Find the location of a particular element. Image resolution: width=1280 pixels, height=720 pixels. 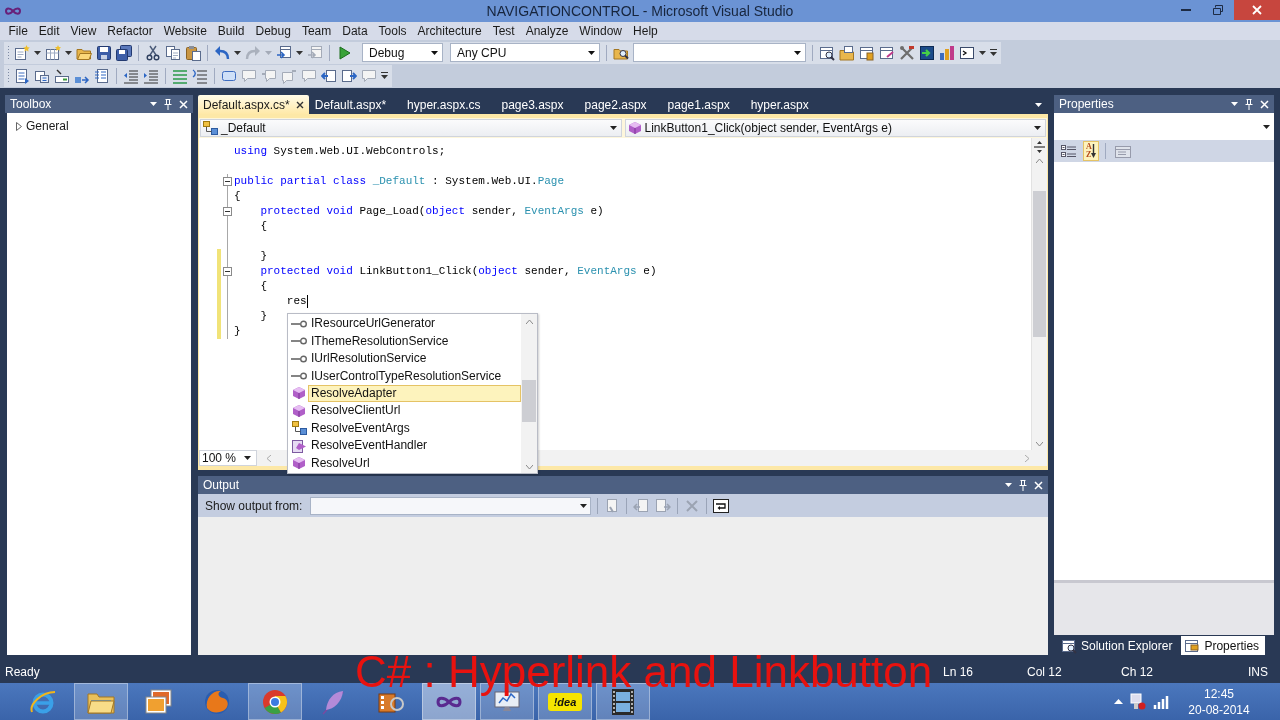

configuration-dropdown: Debug is located at coordinates (402, 52).